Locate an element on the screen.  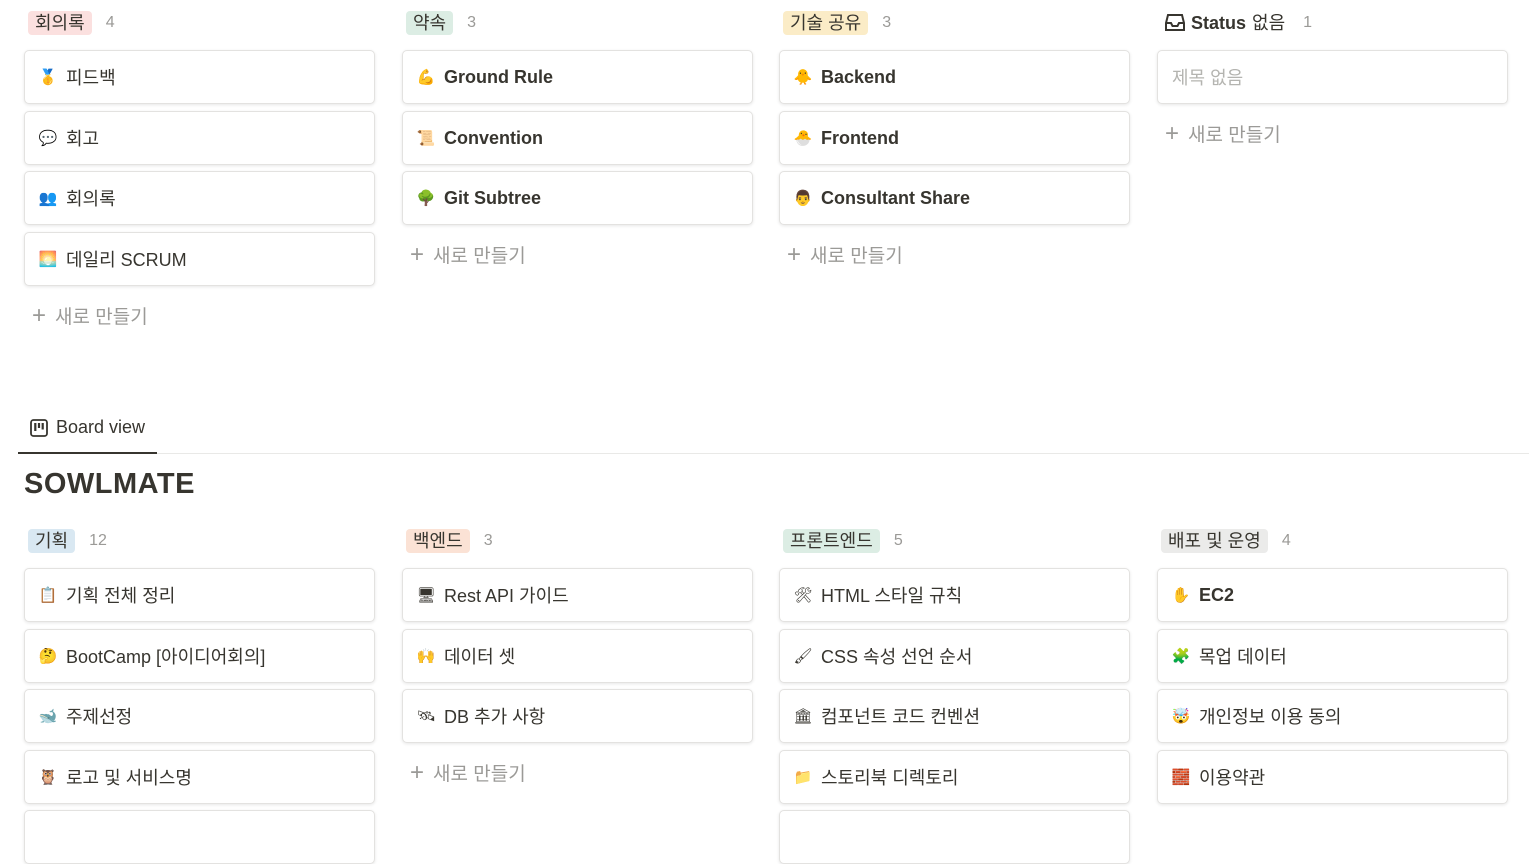
flexed-arm-icon: 💪 is located at coordinates (426, 77).